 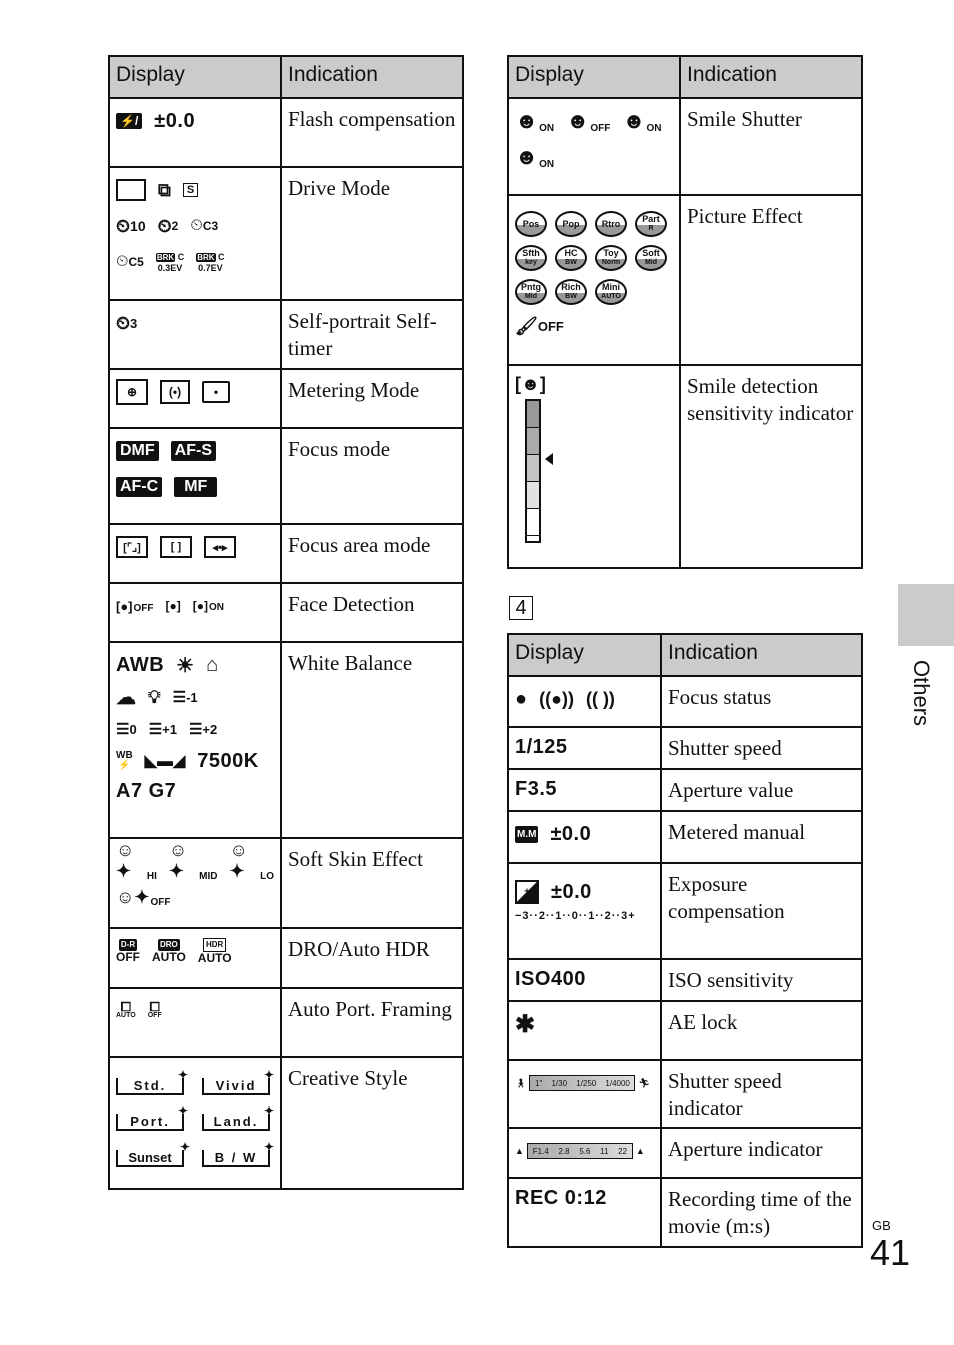 I want to click on table-row: ISO400 ISO sensitivity, so click(x=685, y=980).